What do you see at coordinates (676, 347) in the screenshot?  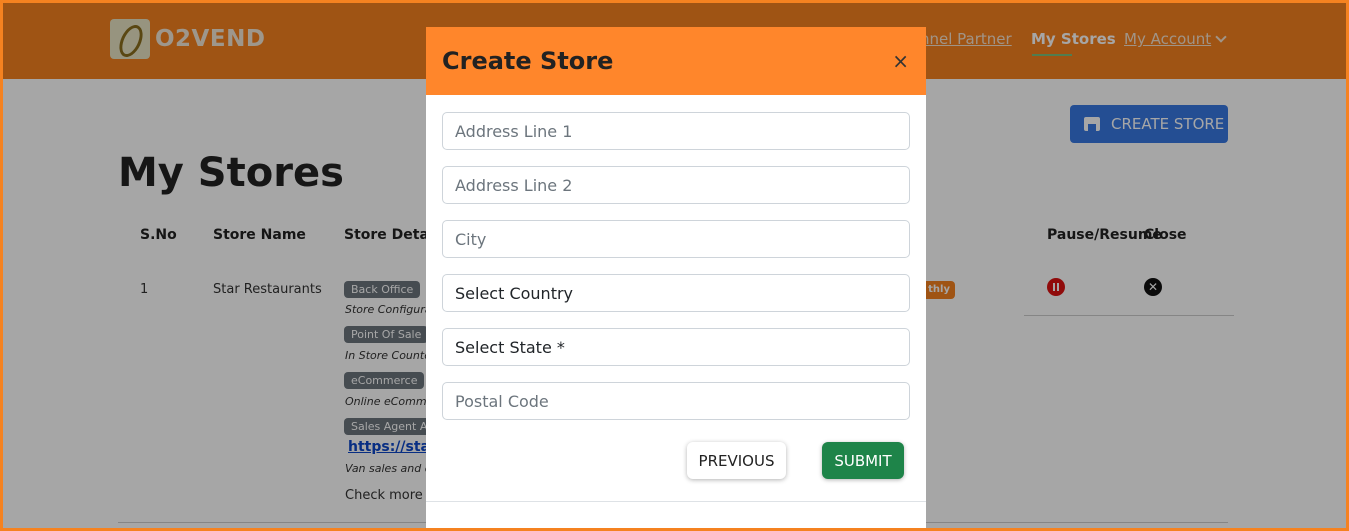 I see `state-select: Select State *` at bounding box center [676, 347].